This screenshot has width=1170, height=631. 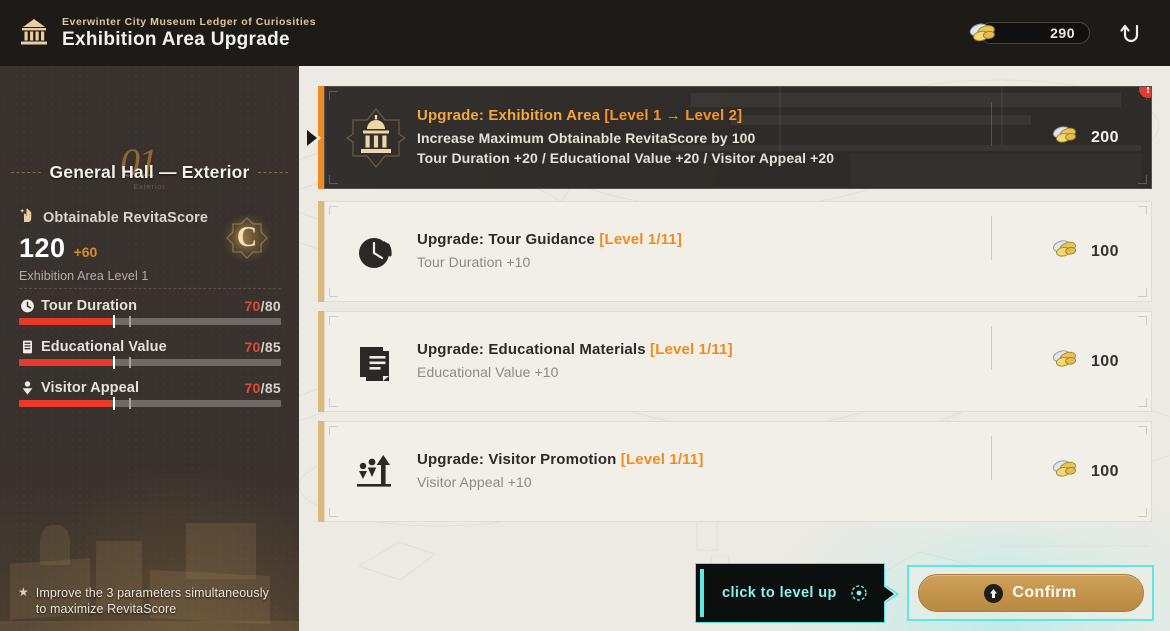 I want to click on back-arrow-icon, so click(x=1131, y=33).